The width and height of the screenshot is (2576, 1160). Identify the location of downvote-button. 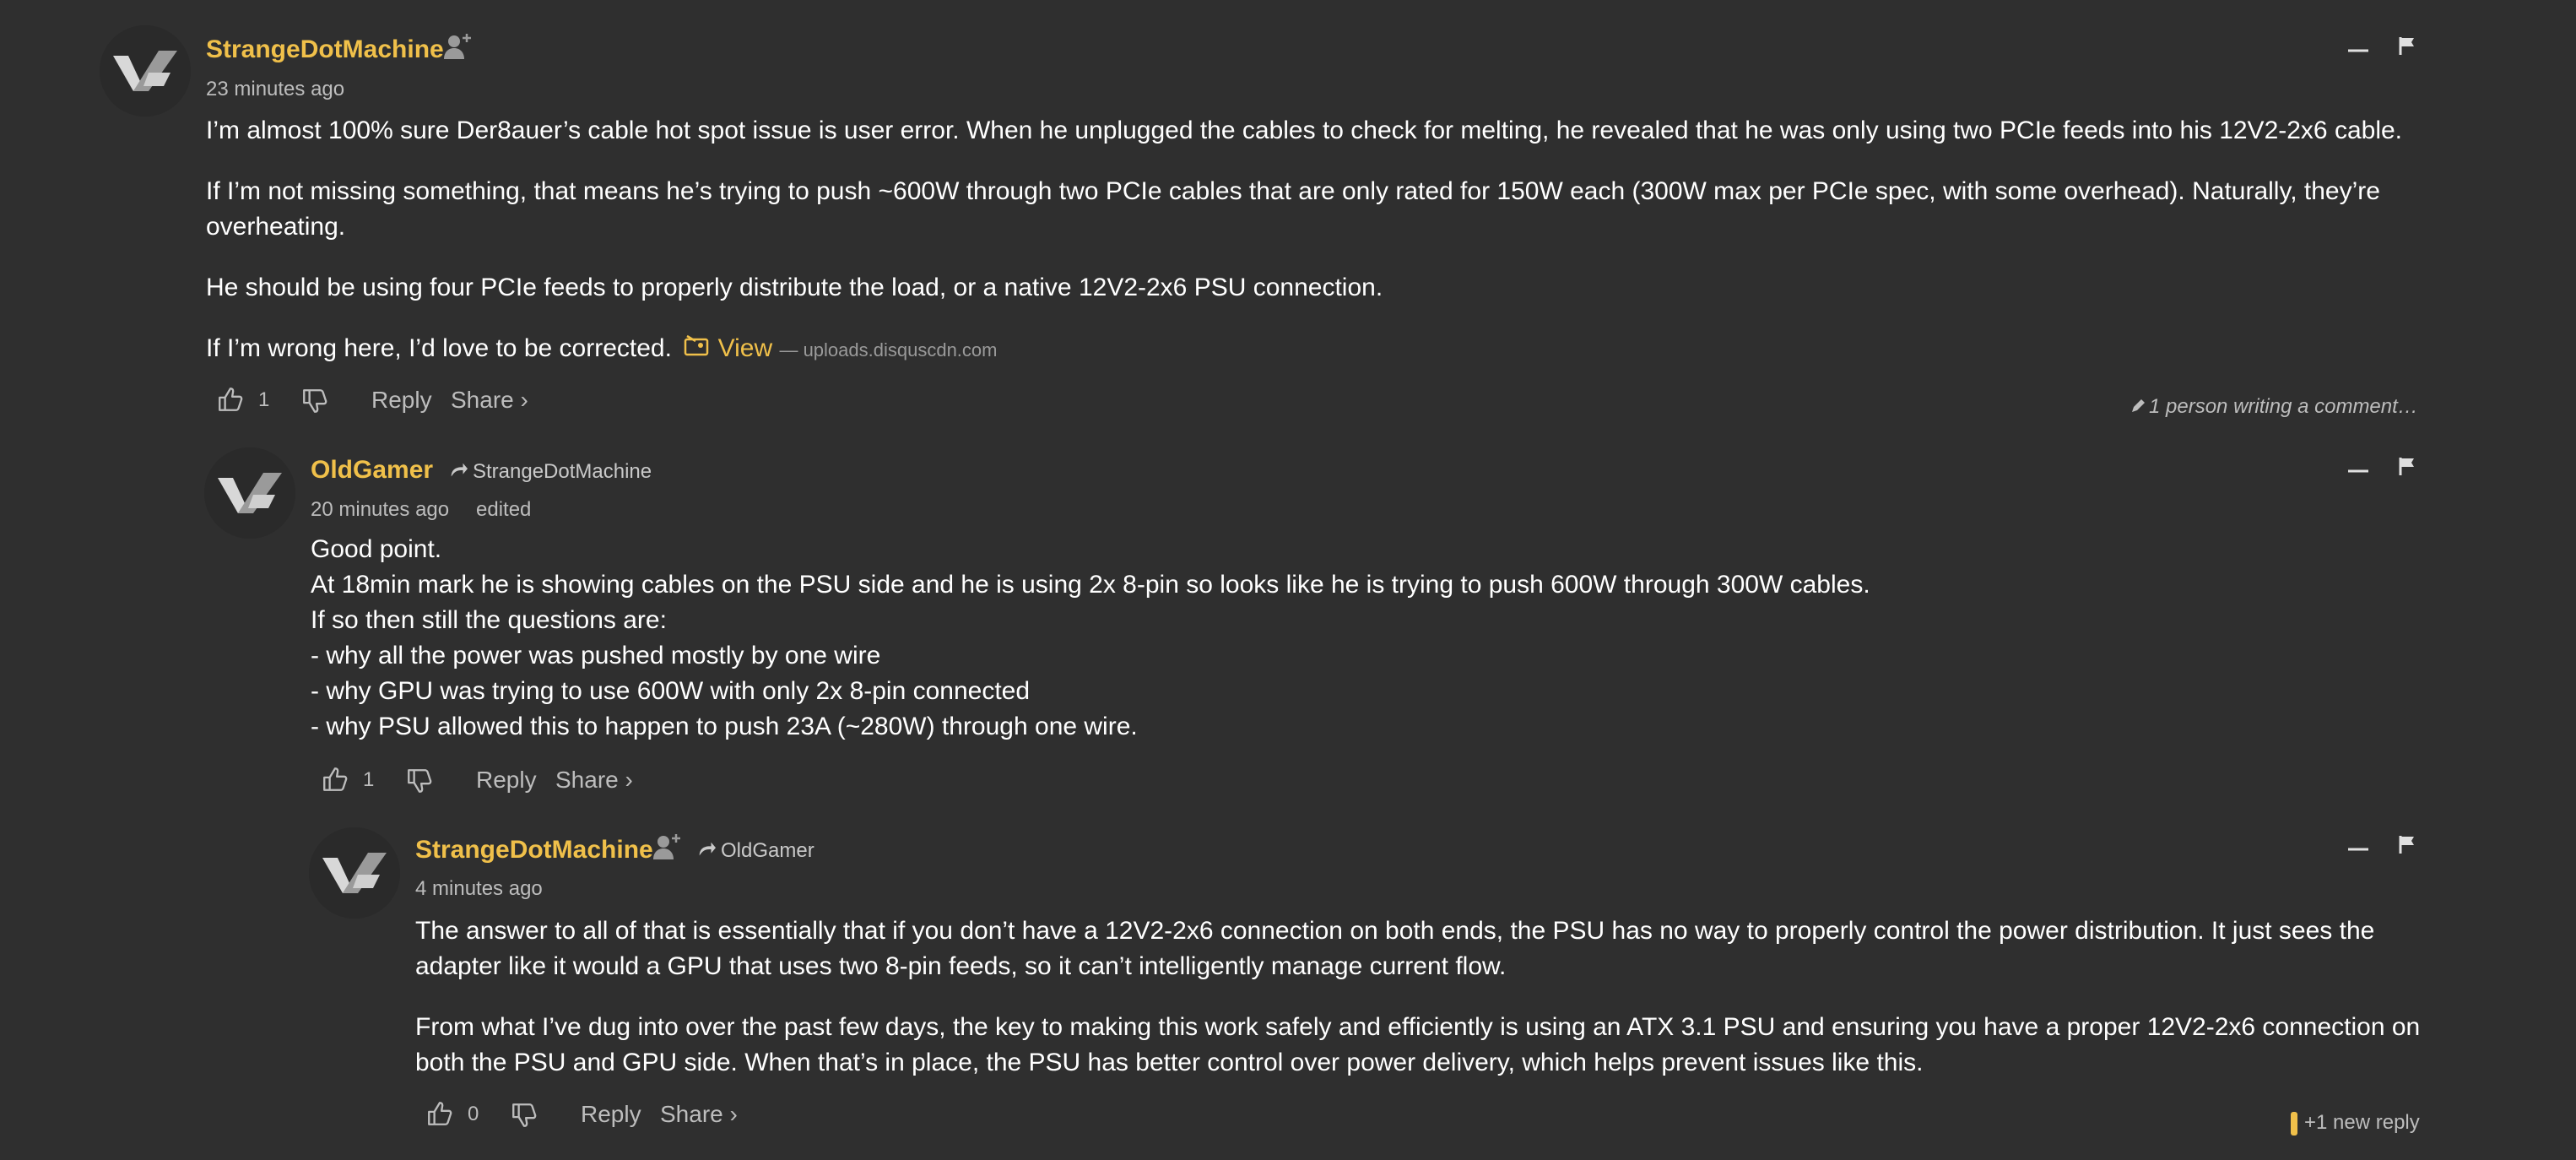
(524, 1114).